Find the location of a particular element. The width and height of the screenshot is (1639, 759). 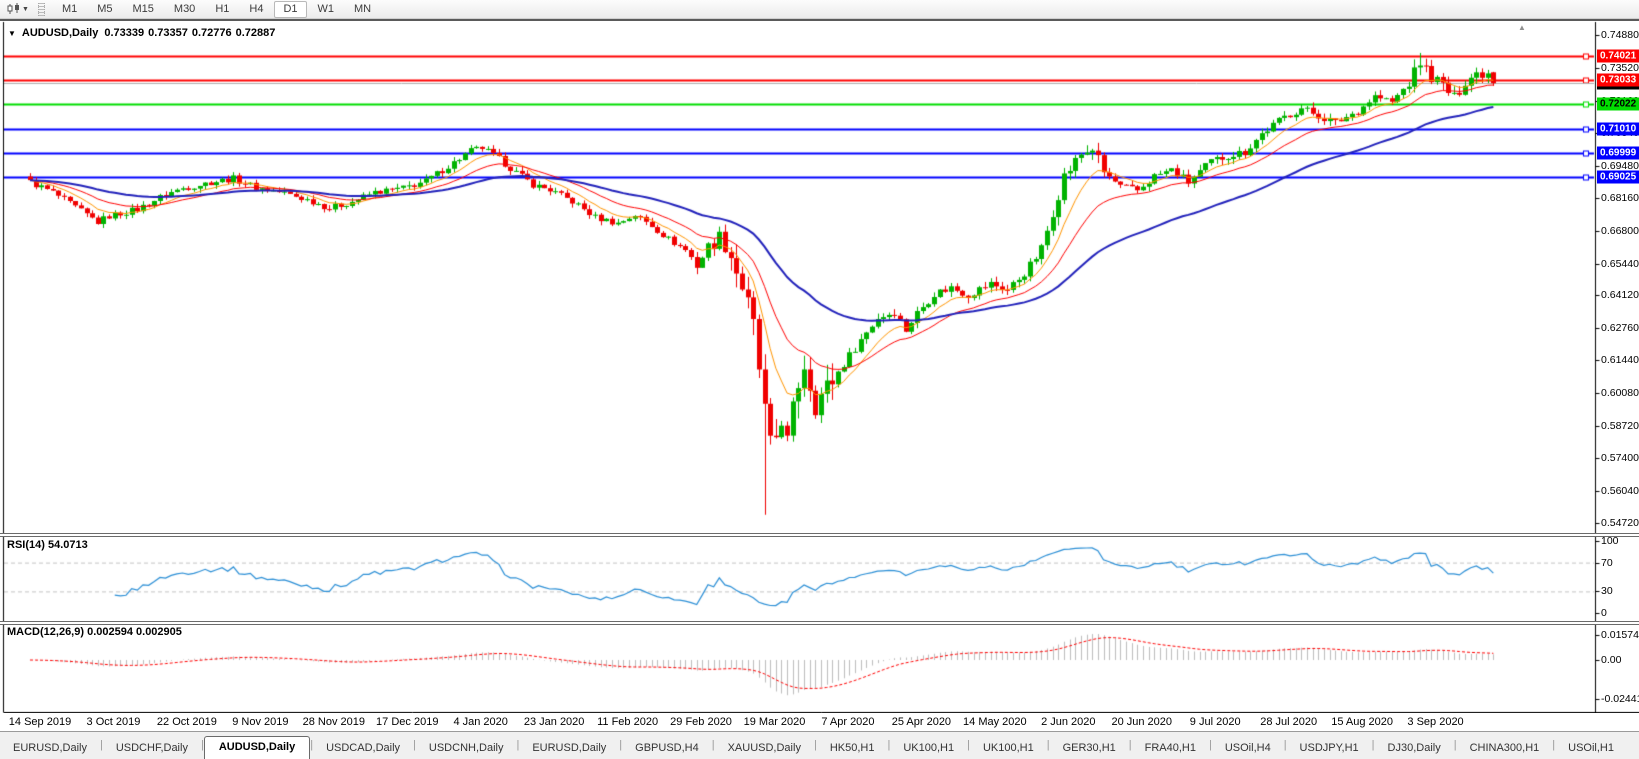

pane-divider-macd is located at coordinates (819, 623).